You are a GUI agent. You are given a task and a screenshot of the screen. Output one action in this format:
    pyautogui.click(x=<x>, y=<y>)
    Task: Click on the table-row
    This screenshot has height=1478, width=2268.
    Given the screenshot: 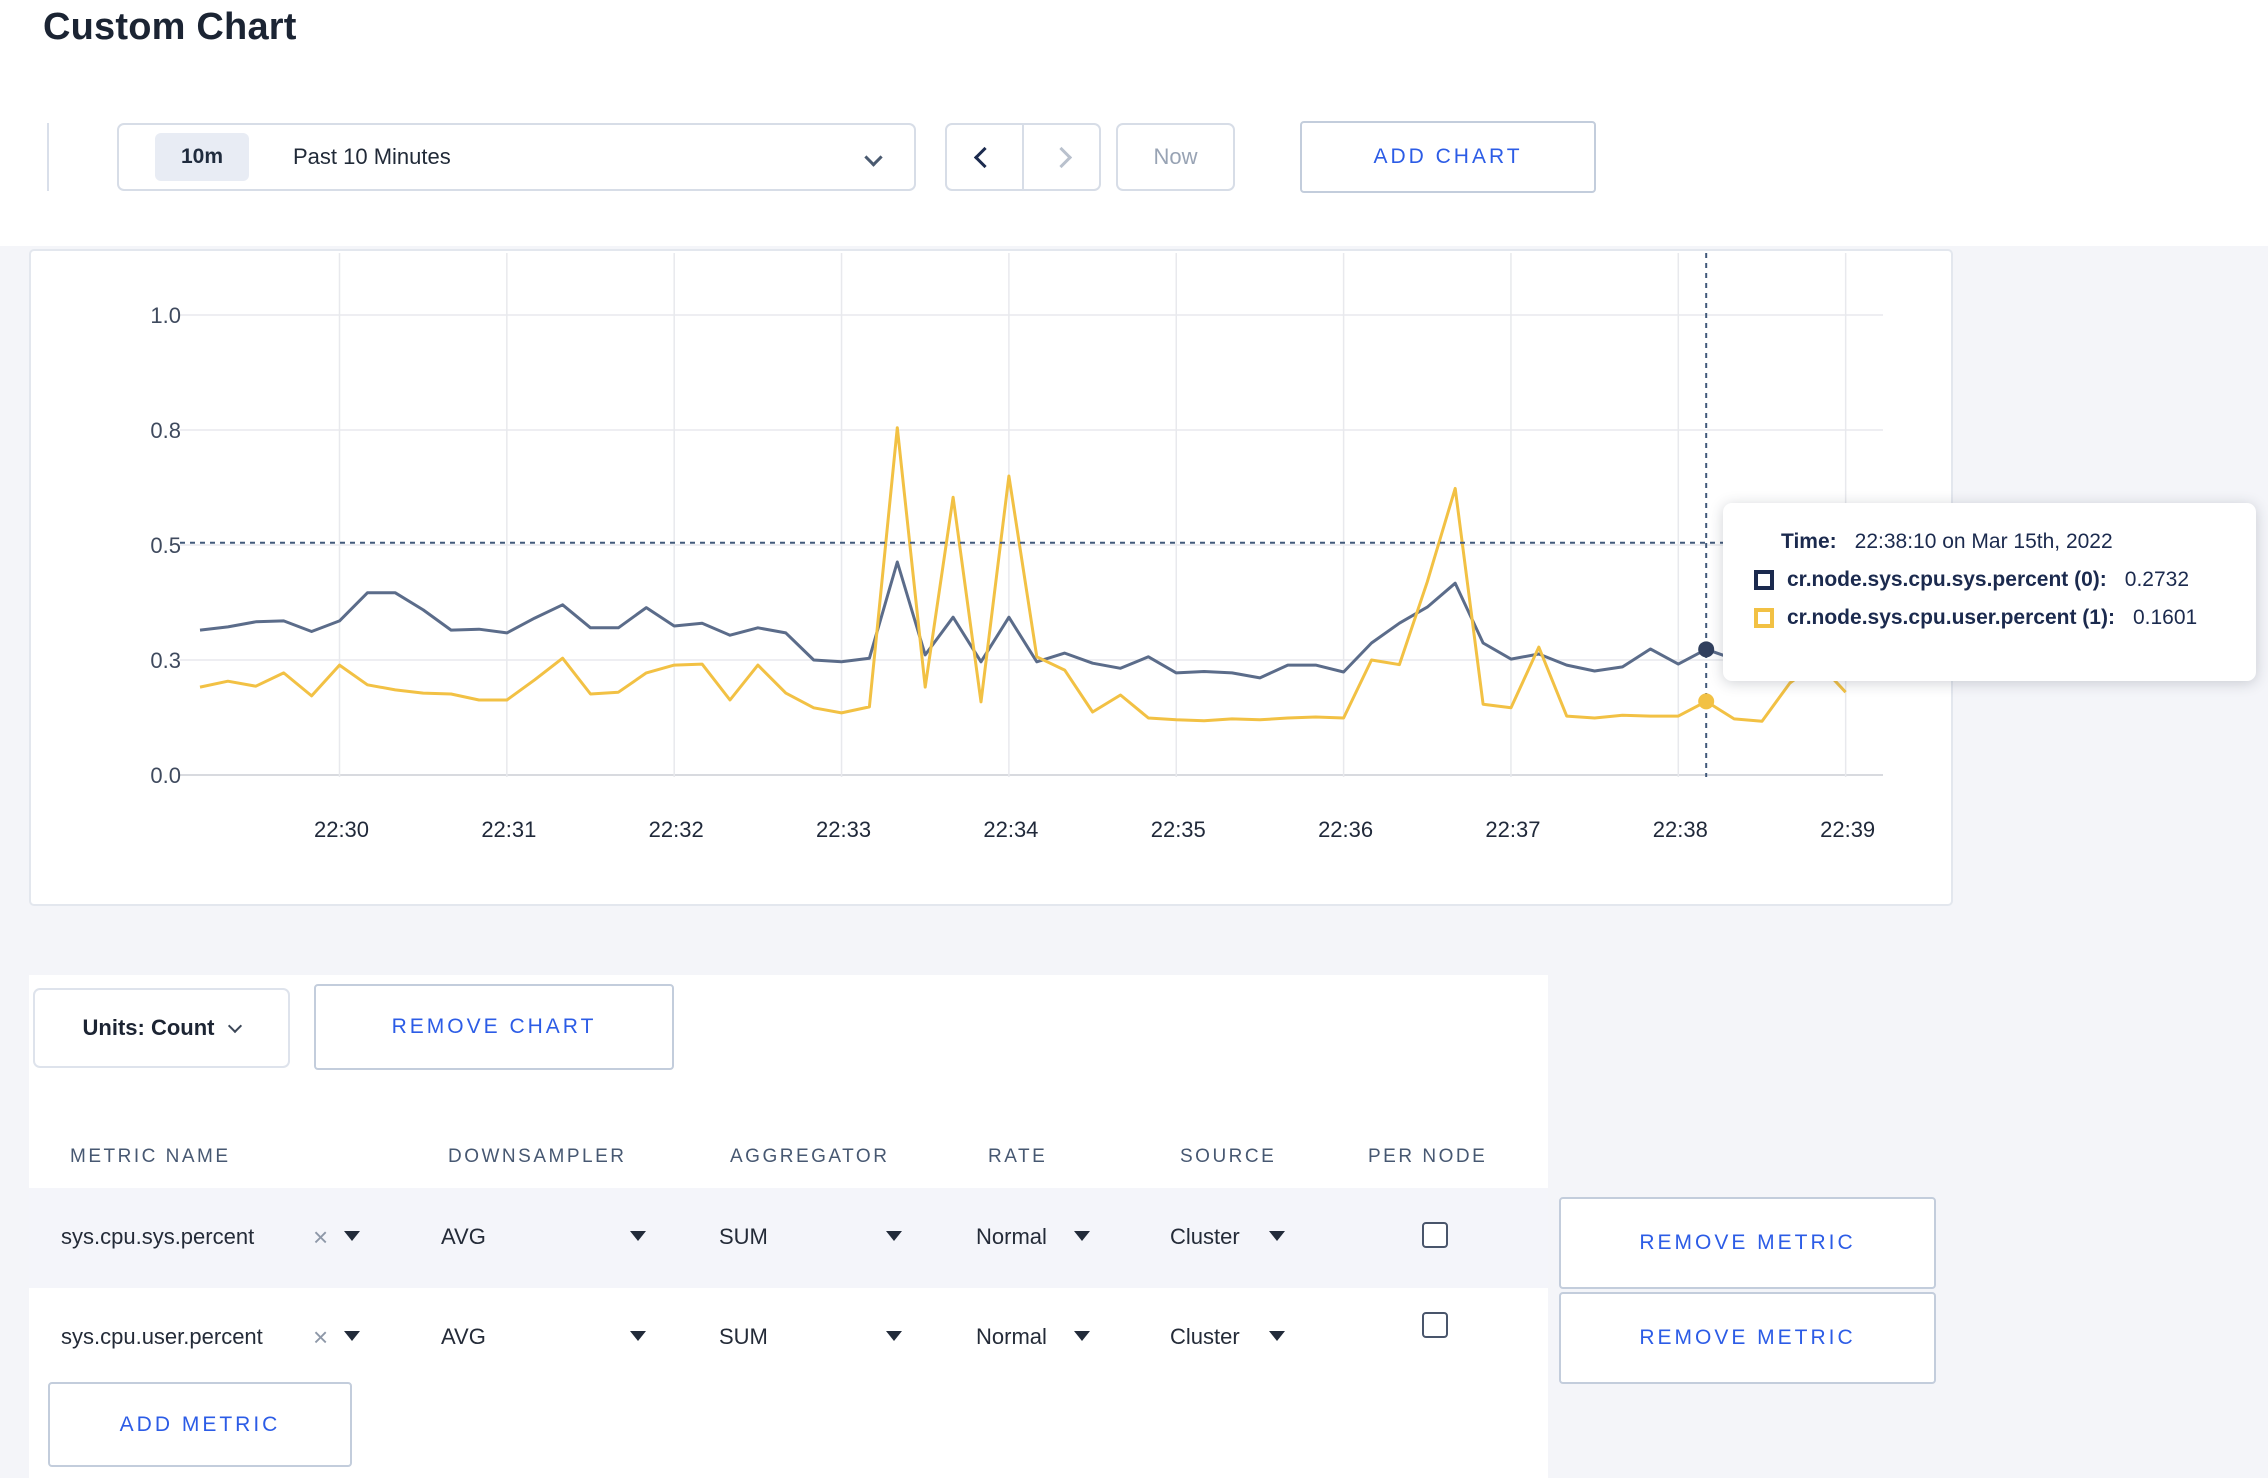 What is the action you would take?
    pyautogui.click(x=788, y=1238)
    